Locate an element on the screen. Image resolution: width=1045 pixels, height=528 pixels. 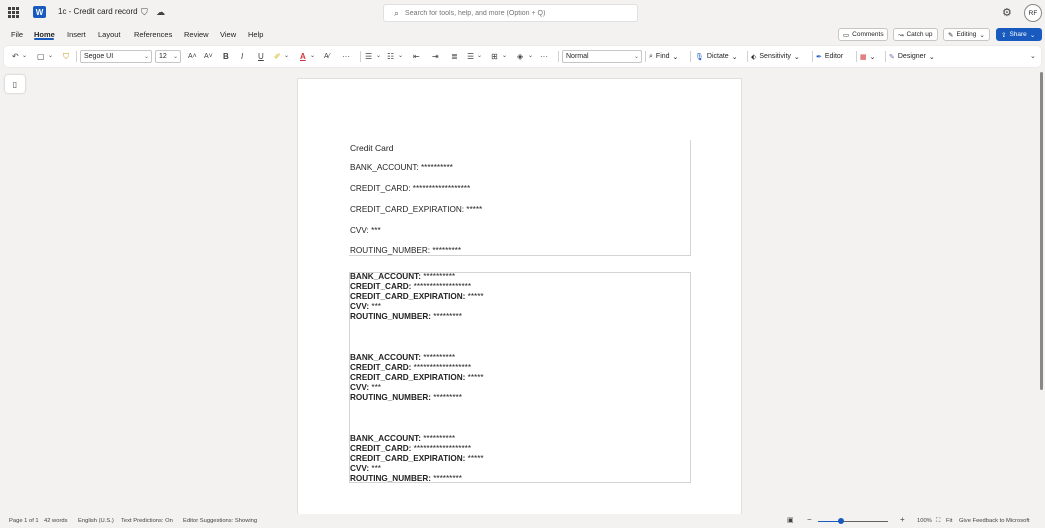
cloud-saved-icon: ☁ is located at coordinates (160, 12).